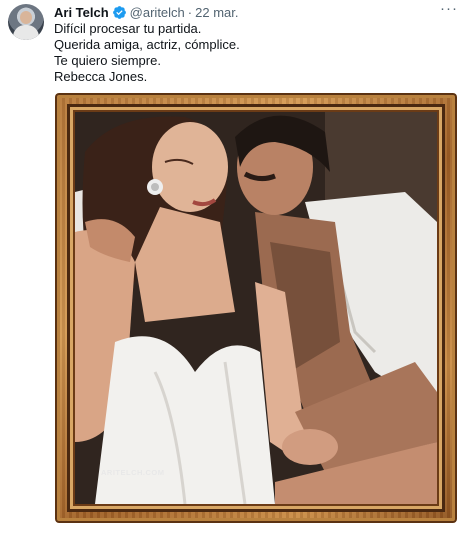 Image resolution: width=474 pixels, height=534 pixels. What do you see at coordinates (133, 472) in the screenshot?
I see `photo-watermark: ARITELCH.COM` at bounding box center [133, 472].